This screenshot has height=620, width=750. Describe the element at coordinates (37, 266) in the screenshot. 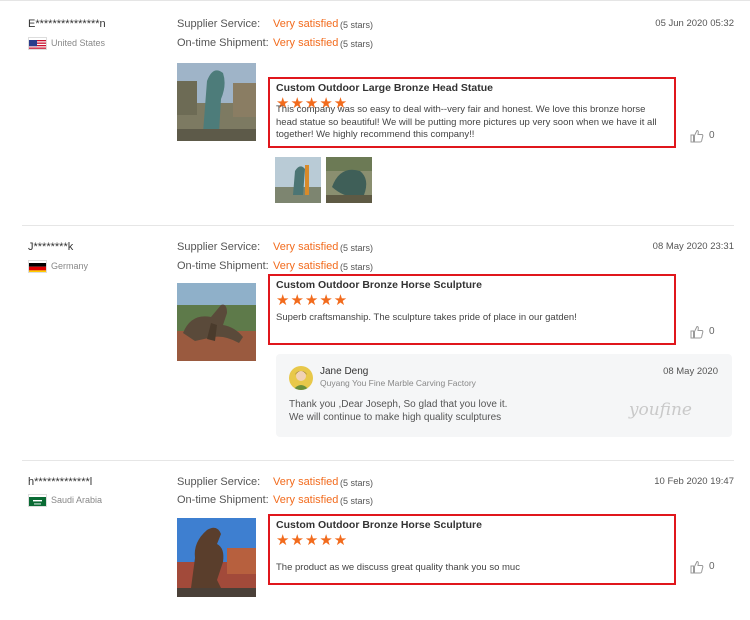

I see `germany-flag-icon` at that location.